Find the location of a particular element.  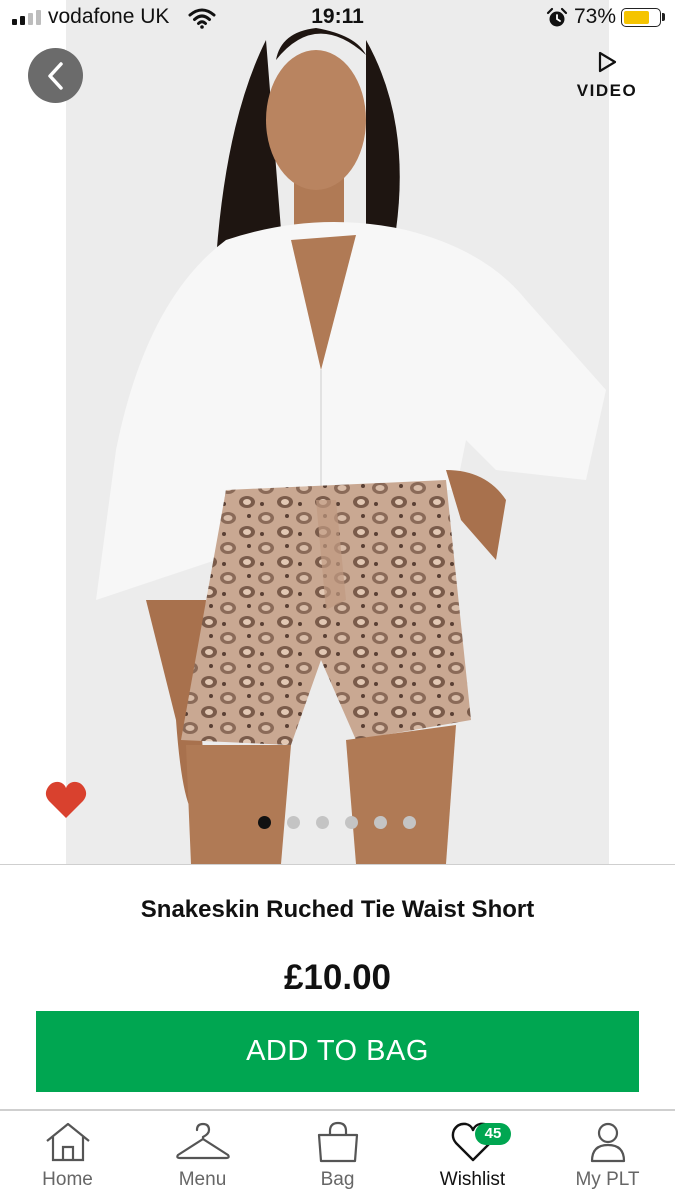

tab-bag: Bag is located at coordinates (337, 1155).